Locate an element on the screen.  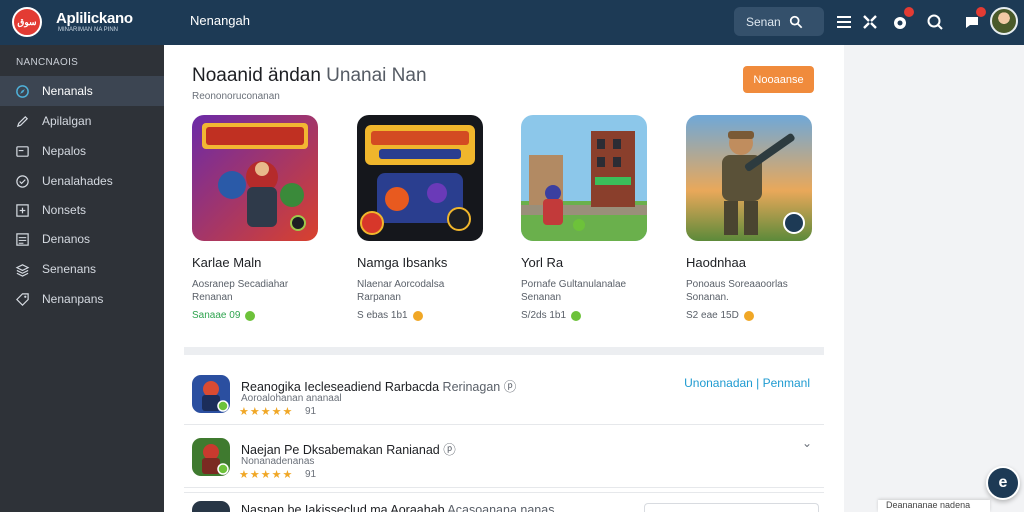
row-action-link: Unonanadan | Penmanl is located at coordinates (747, 383).